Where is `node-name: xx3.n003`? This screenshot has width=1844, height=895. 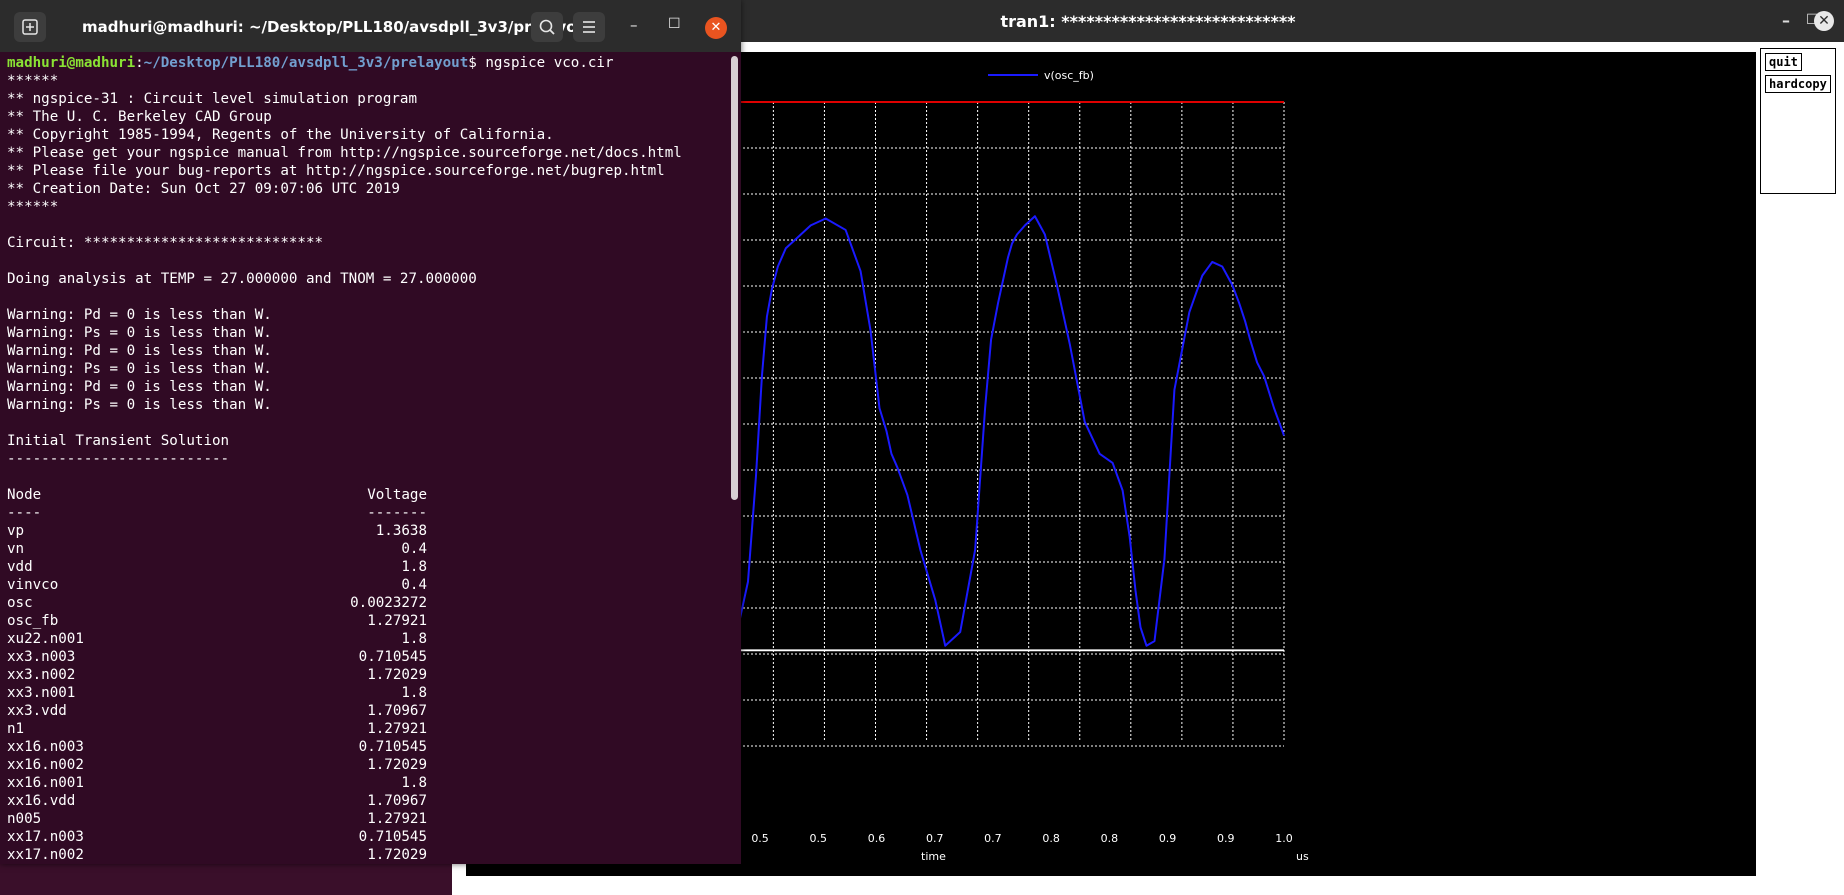 node-name: xx3.n003 is located at coordinates (41, 657).